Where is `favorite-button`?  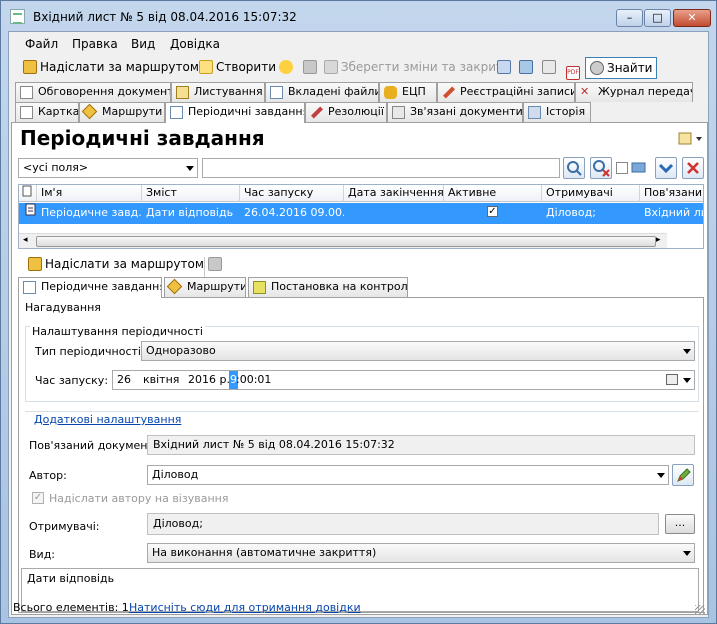 favorite-button is located at coordinates (287, 68).